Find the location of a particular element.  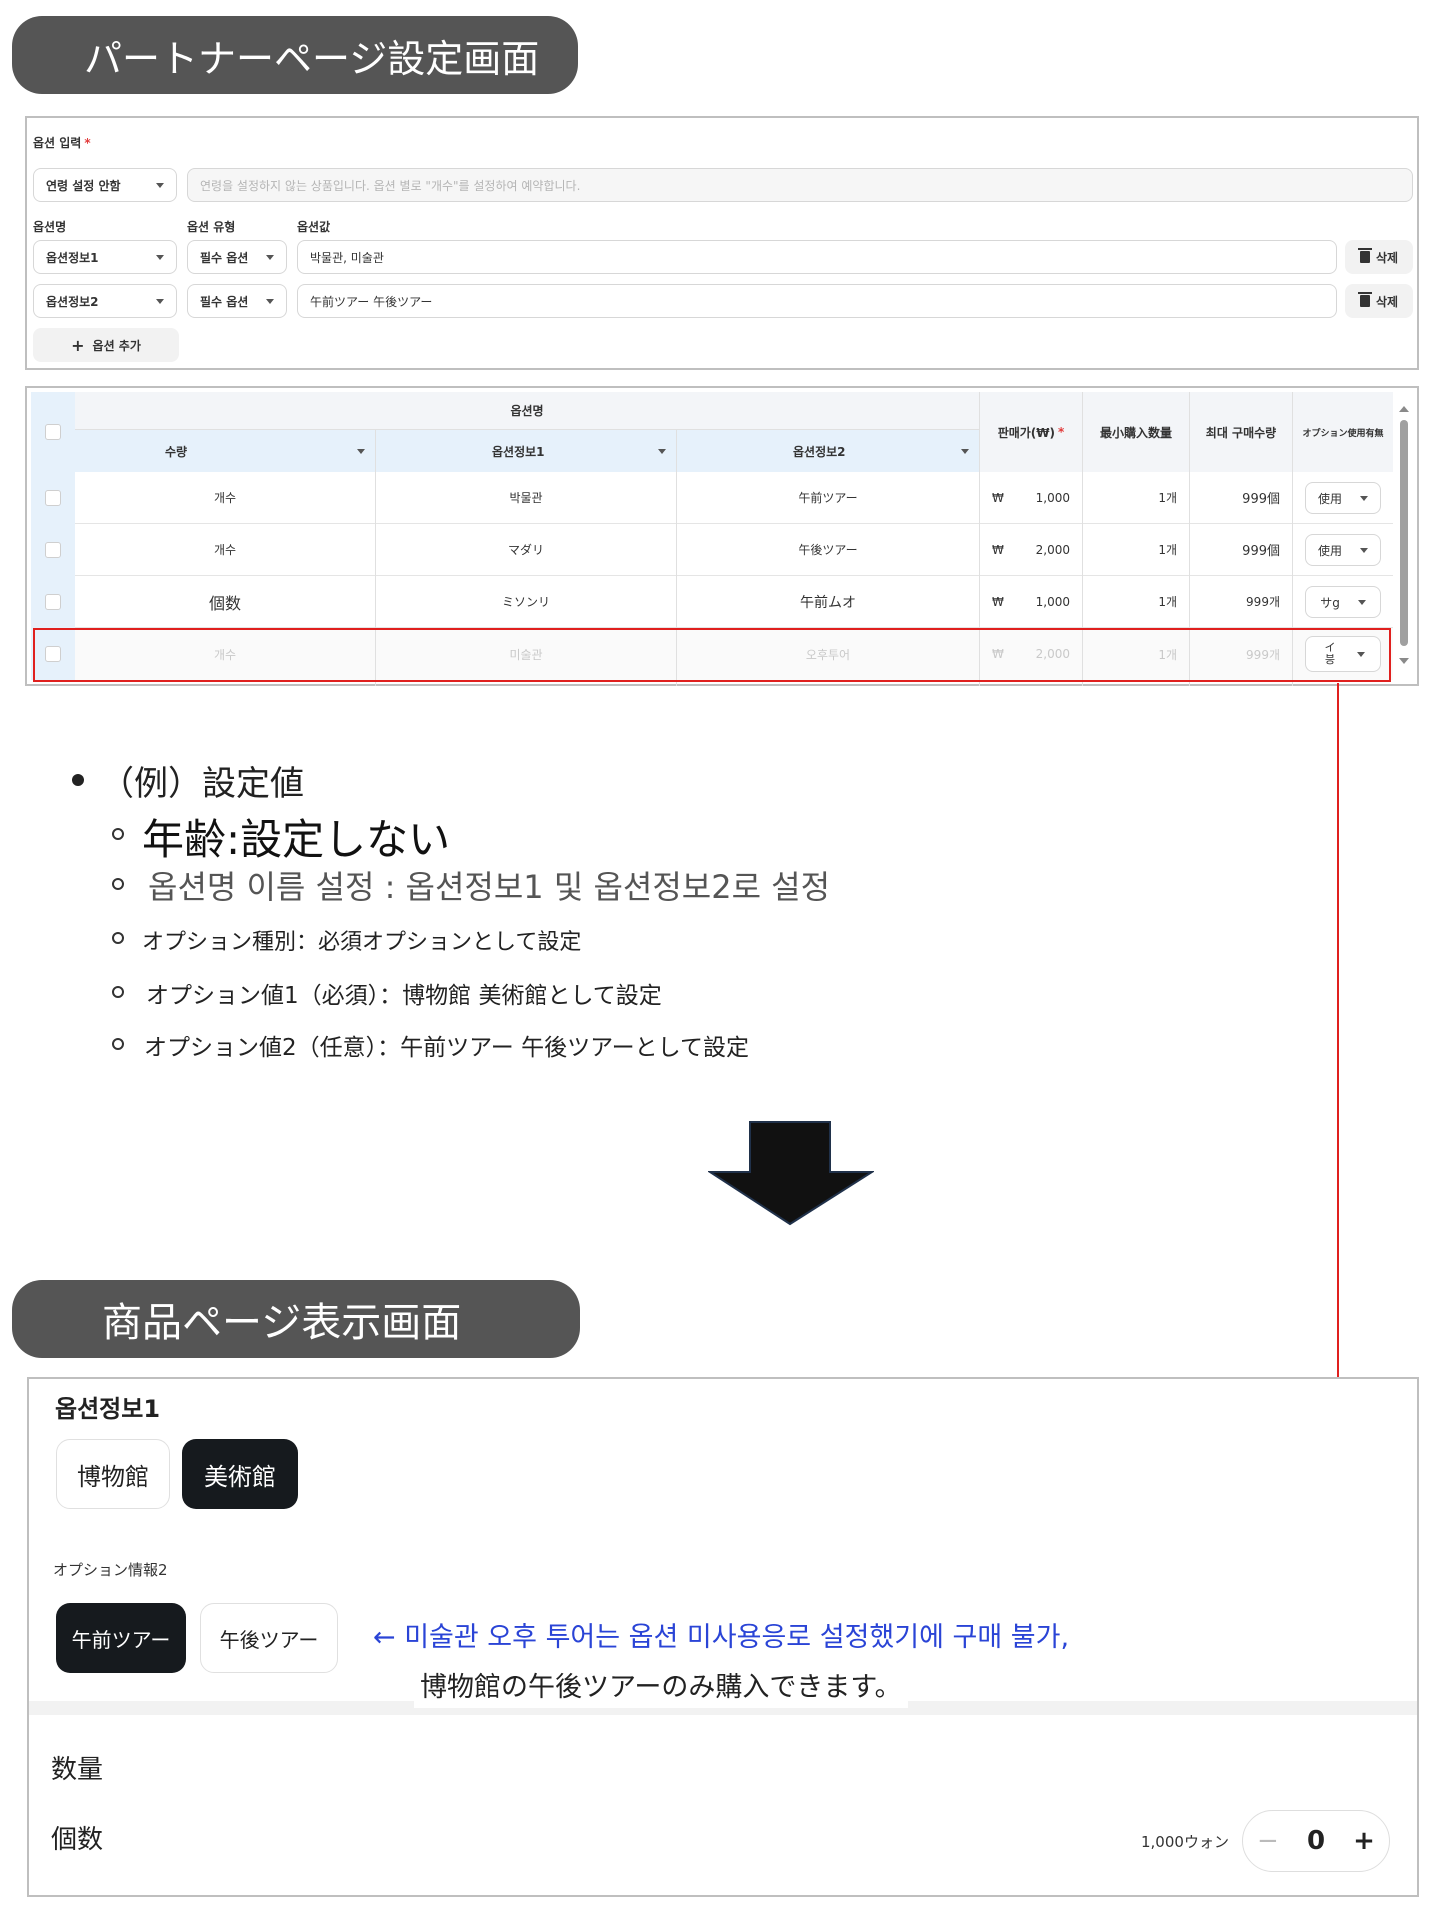

chip-art-museum: 美術館 is located at coordinates (240, 1474).